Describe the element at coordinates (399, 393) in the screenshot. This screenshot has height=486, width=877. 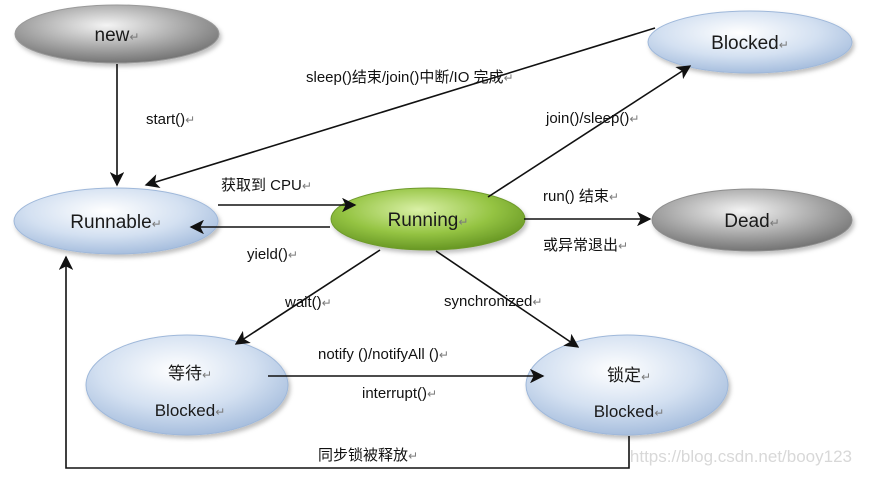
I see `label-interrupt: interrupt()↵` at that location.